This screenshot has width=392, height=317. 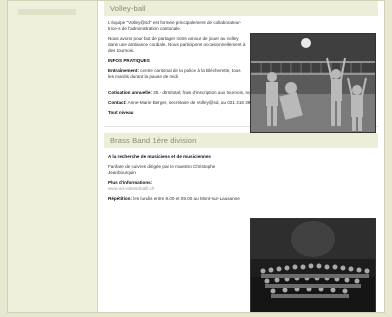 What do you see at coordinates (313, 265) in the screenshot?
I see `brass-band-photo` at bounding box center [313, 265].